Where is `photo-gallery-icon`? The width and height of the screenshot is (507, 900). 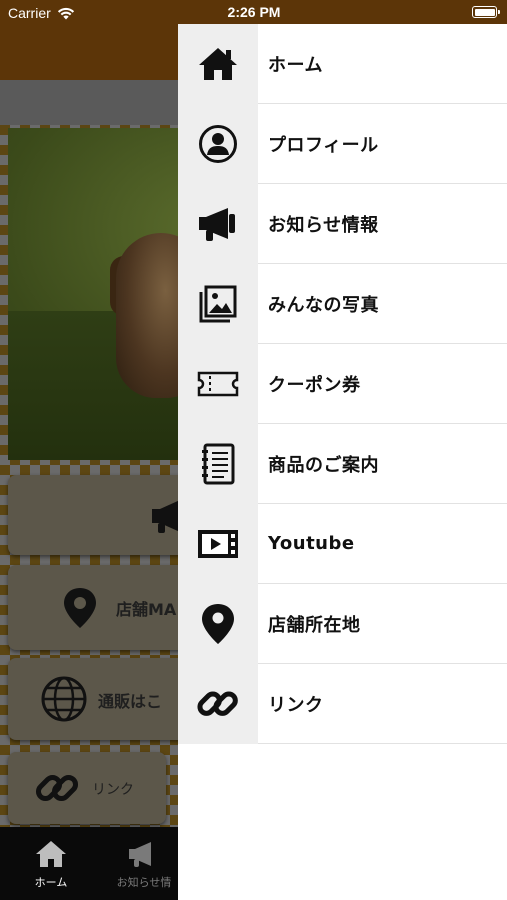 photo-gallery-icon is located at coordinates (218, 303).